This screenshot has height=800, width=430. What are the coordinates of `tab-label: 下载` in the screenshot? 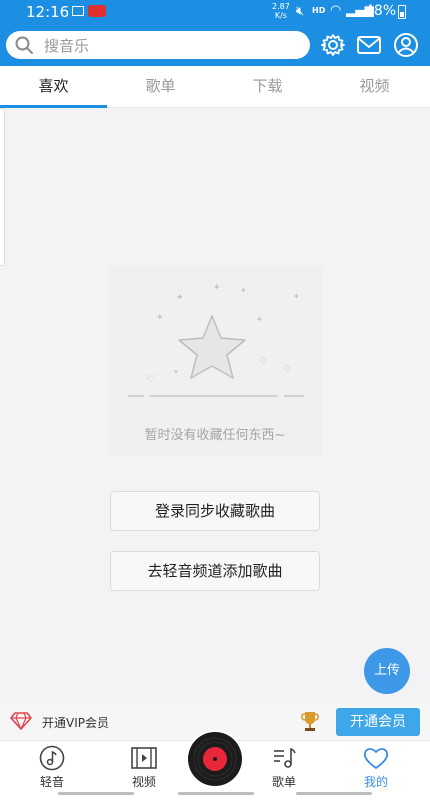 It's located at (267, 86).